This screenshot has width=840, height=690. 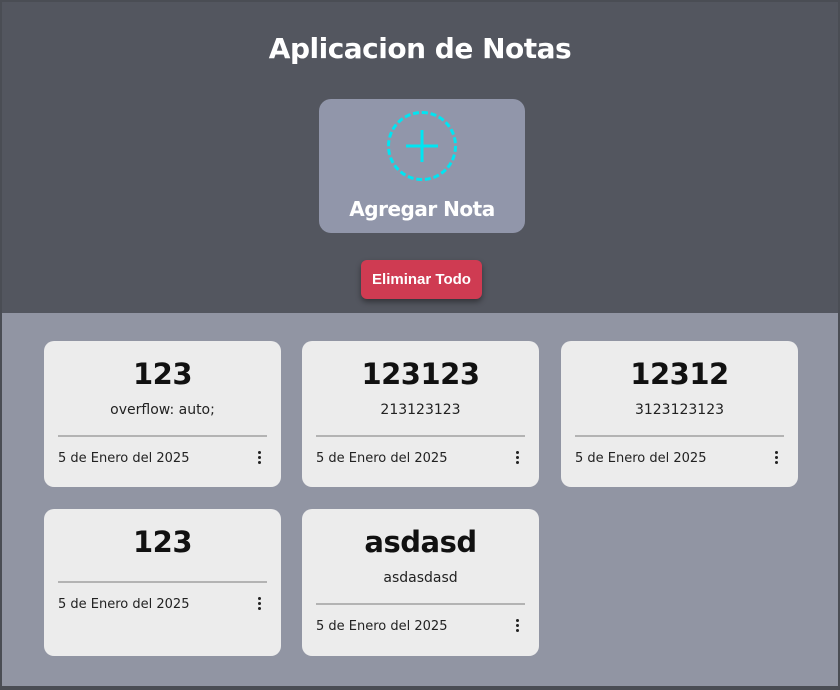 What do you see at coordinates (420, 410) in the screenshot?
I see `note-body: 213123123` at bounding box center [420, 410].